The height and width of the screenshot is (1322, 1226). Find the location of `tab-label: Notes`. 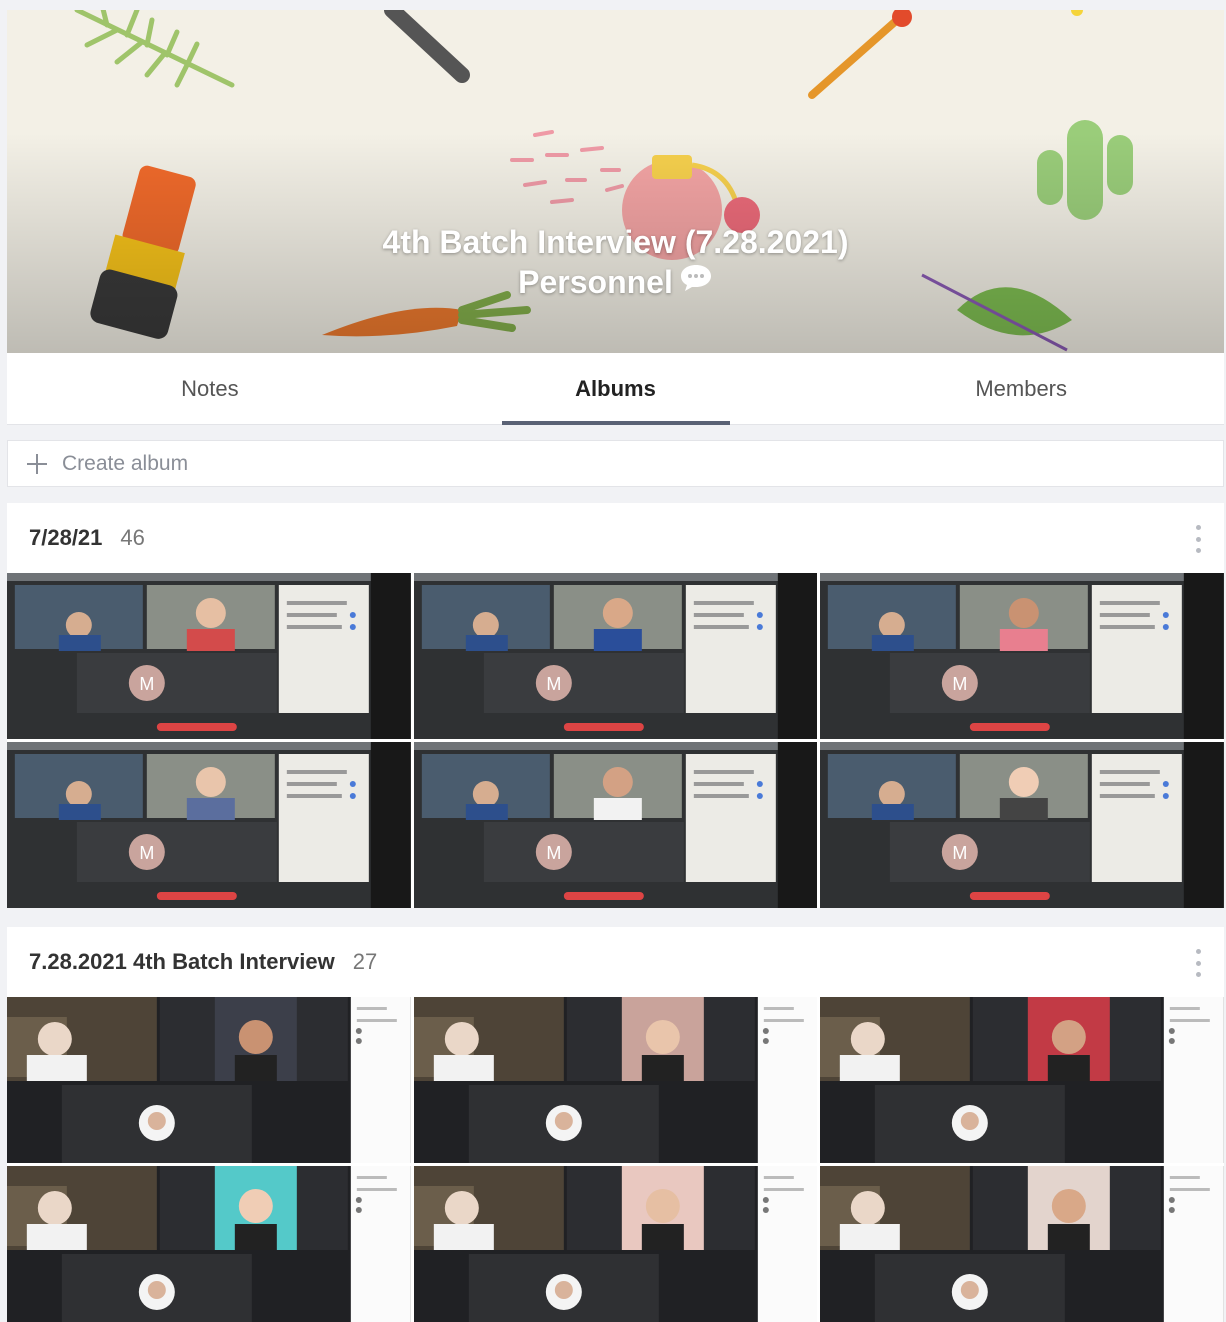

tab-label: Notes is located at coordinates (210, 388).